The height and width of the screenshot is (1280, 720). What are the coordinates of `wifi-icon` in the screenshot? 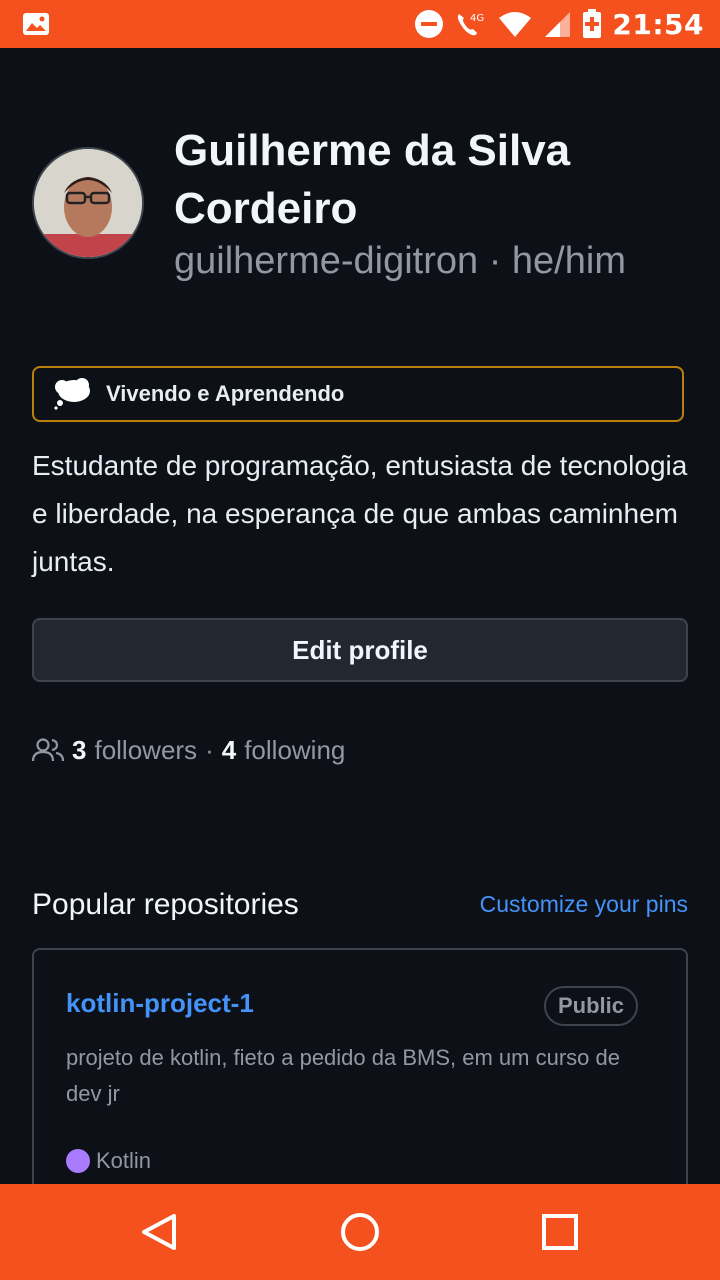 It's located at (515, 24).